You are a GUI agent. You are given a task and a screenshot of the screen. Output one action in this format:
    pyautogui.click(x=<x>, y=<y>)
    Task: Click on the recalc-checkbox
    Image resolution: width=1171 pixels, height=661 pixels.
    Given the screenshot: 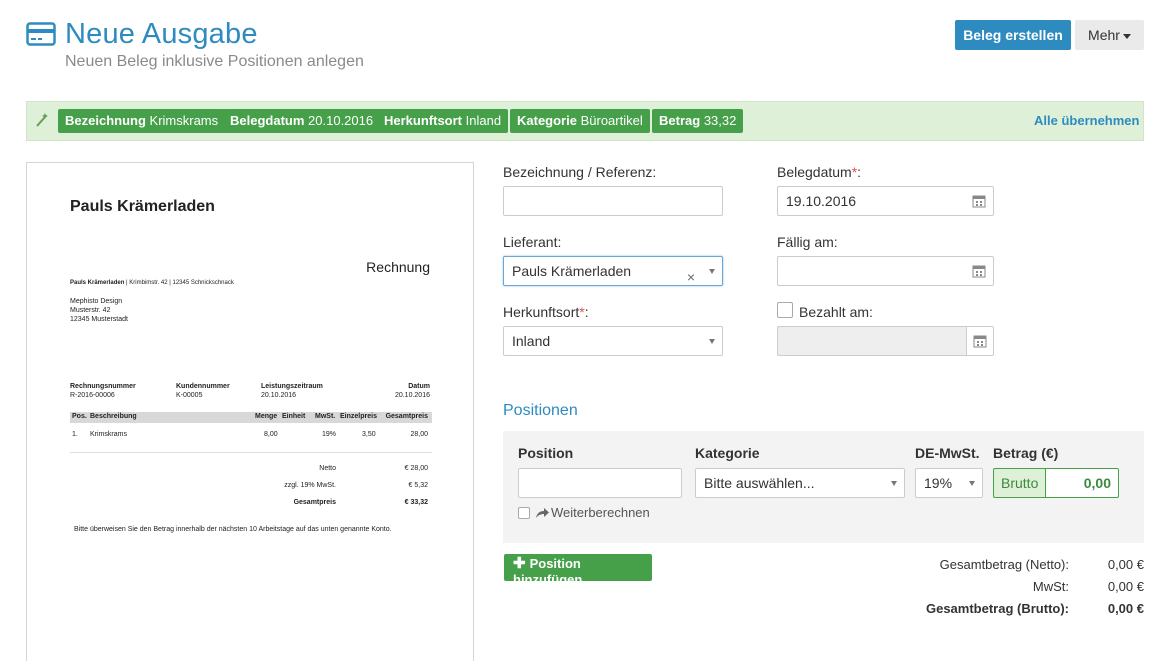 What is the action you would take?
    pyautogui.click(x=524, y=513)
    